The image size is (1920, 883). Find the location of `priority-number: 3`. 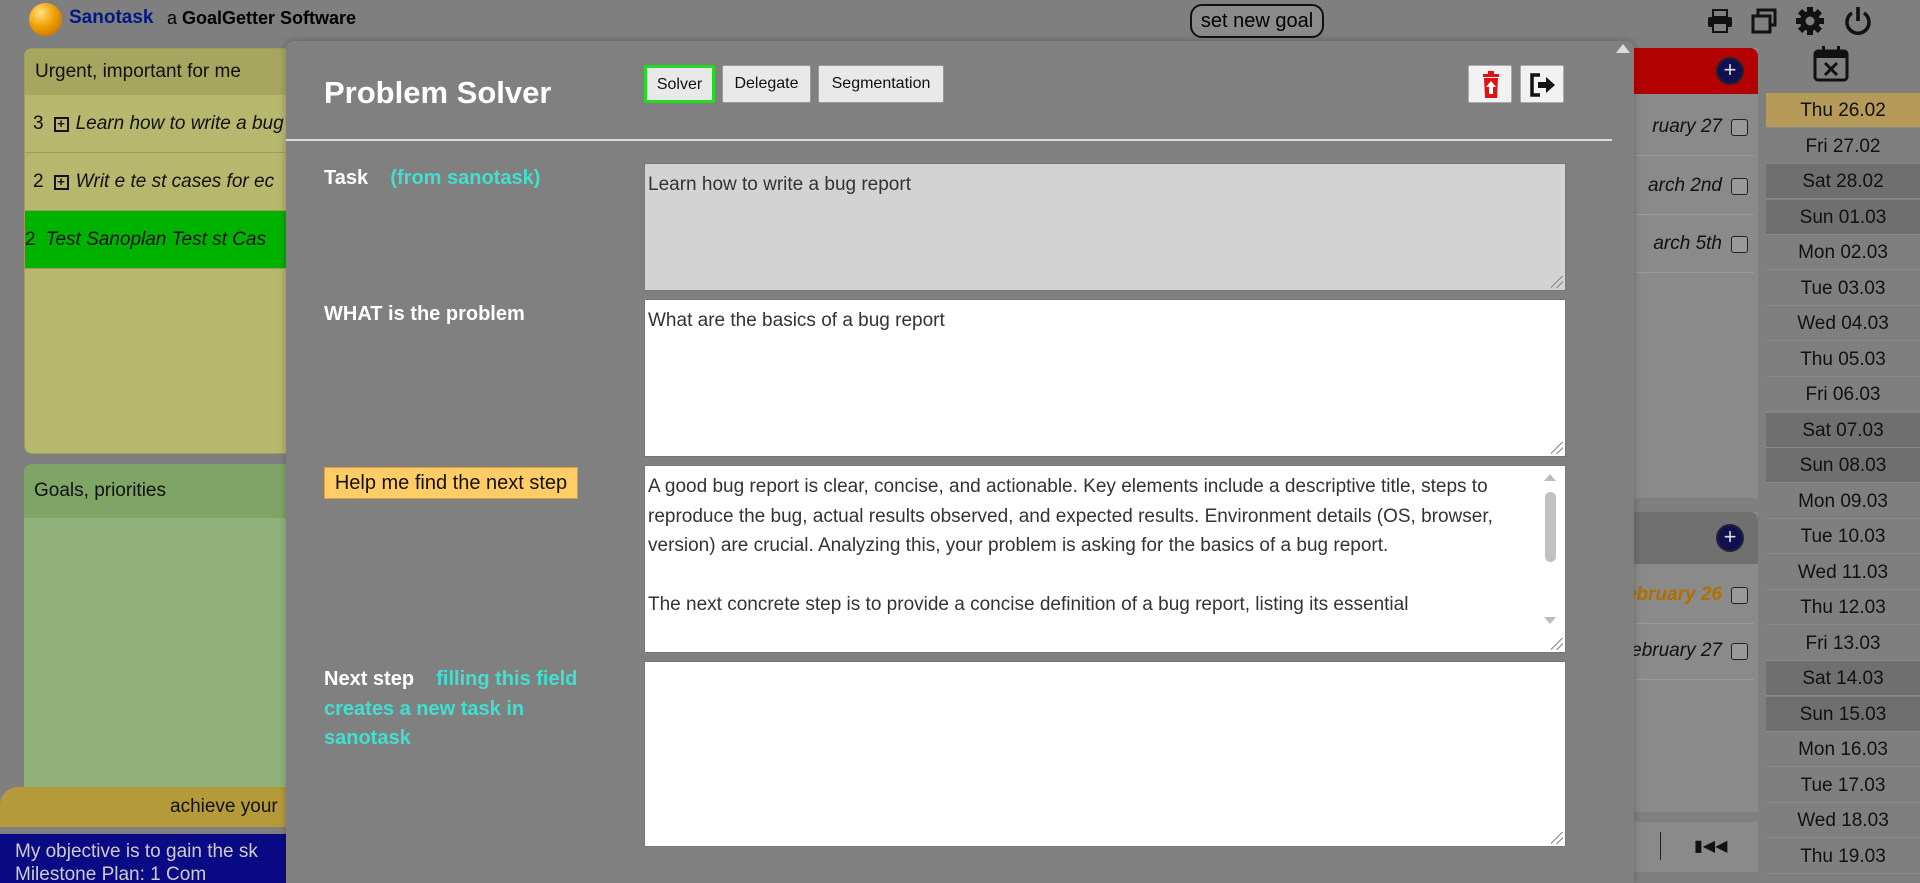

priority-number: 3 is located at coordinates (38, 123).